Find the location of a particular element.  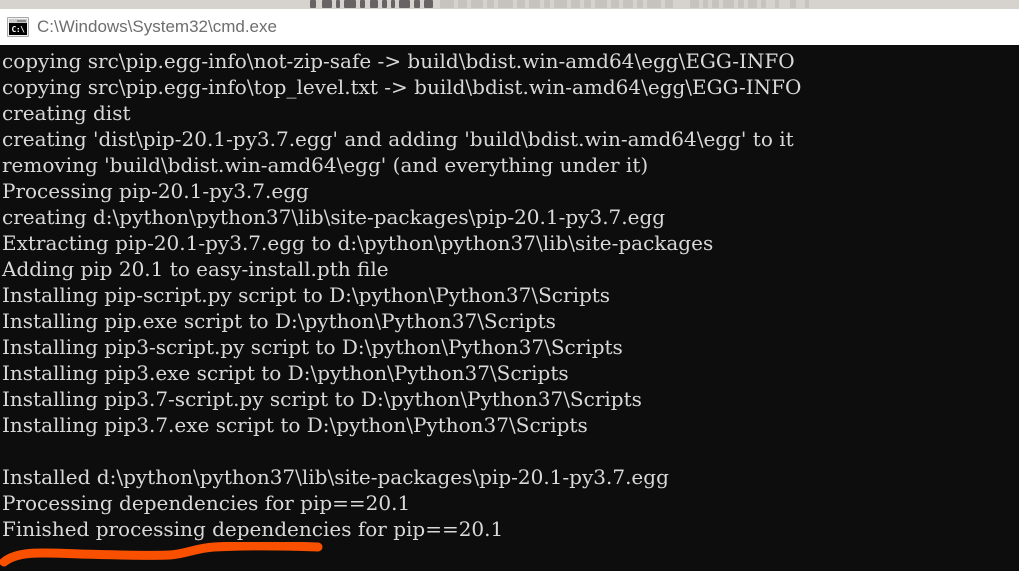

cmd-console-icon: C:\ is located at coordinates (18, 27).